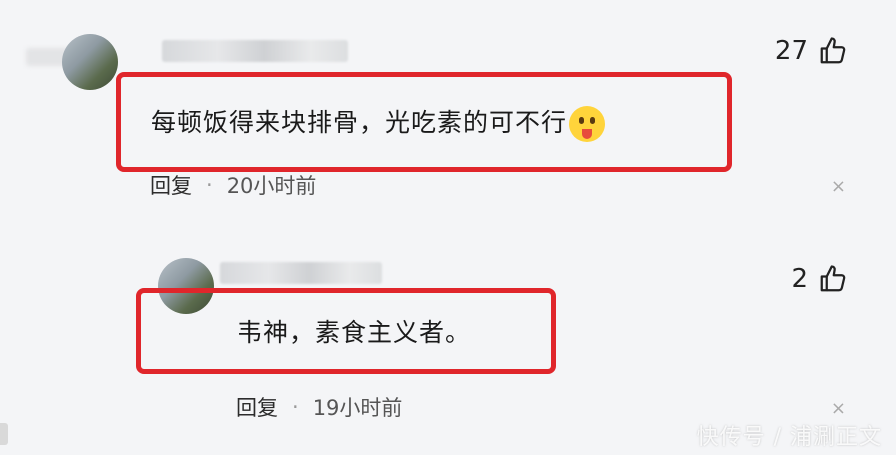 The height and width of the screenshot is (455, 896). Describe the element at coordinates (4, 434) in the screenshot. I see `edge-marker` at that location.